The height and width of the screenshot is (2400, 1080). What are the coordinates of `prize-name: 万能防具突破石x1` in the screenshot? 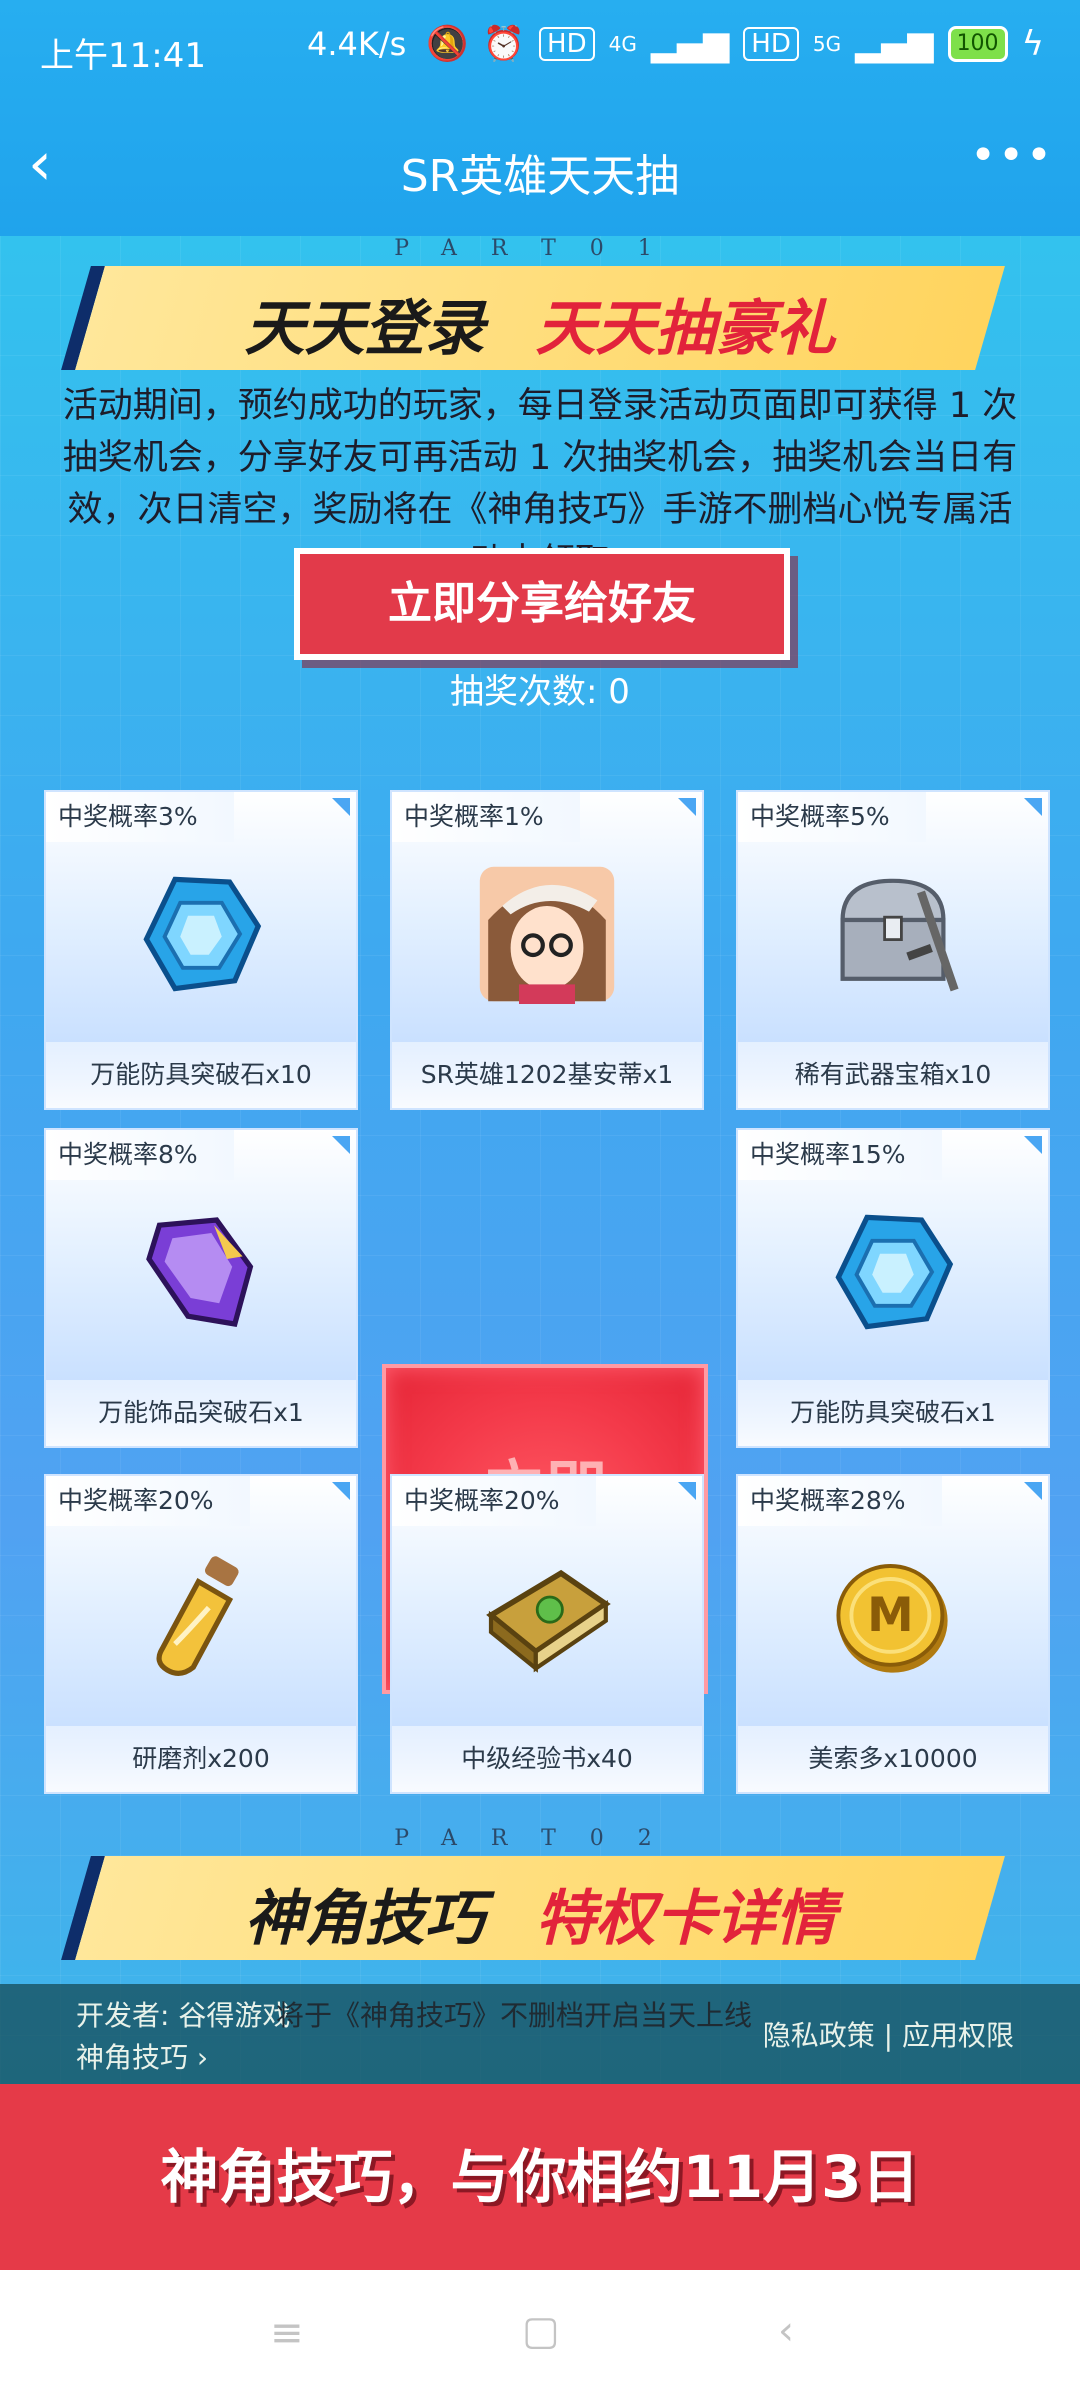 It's located at (893, 1413).